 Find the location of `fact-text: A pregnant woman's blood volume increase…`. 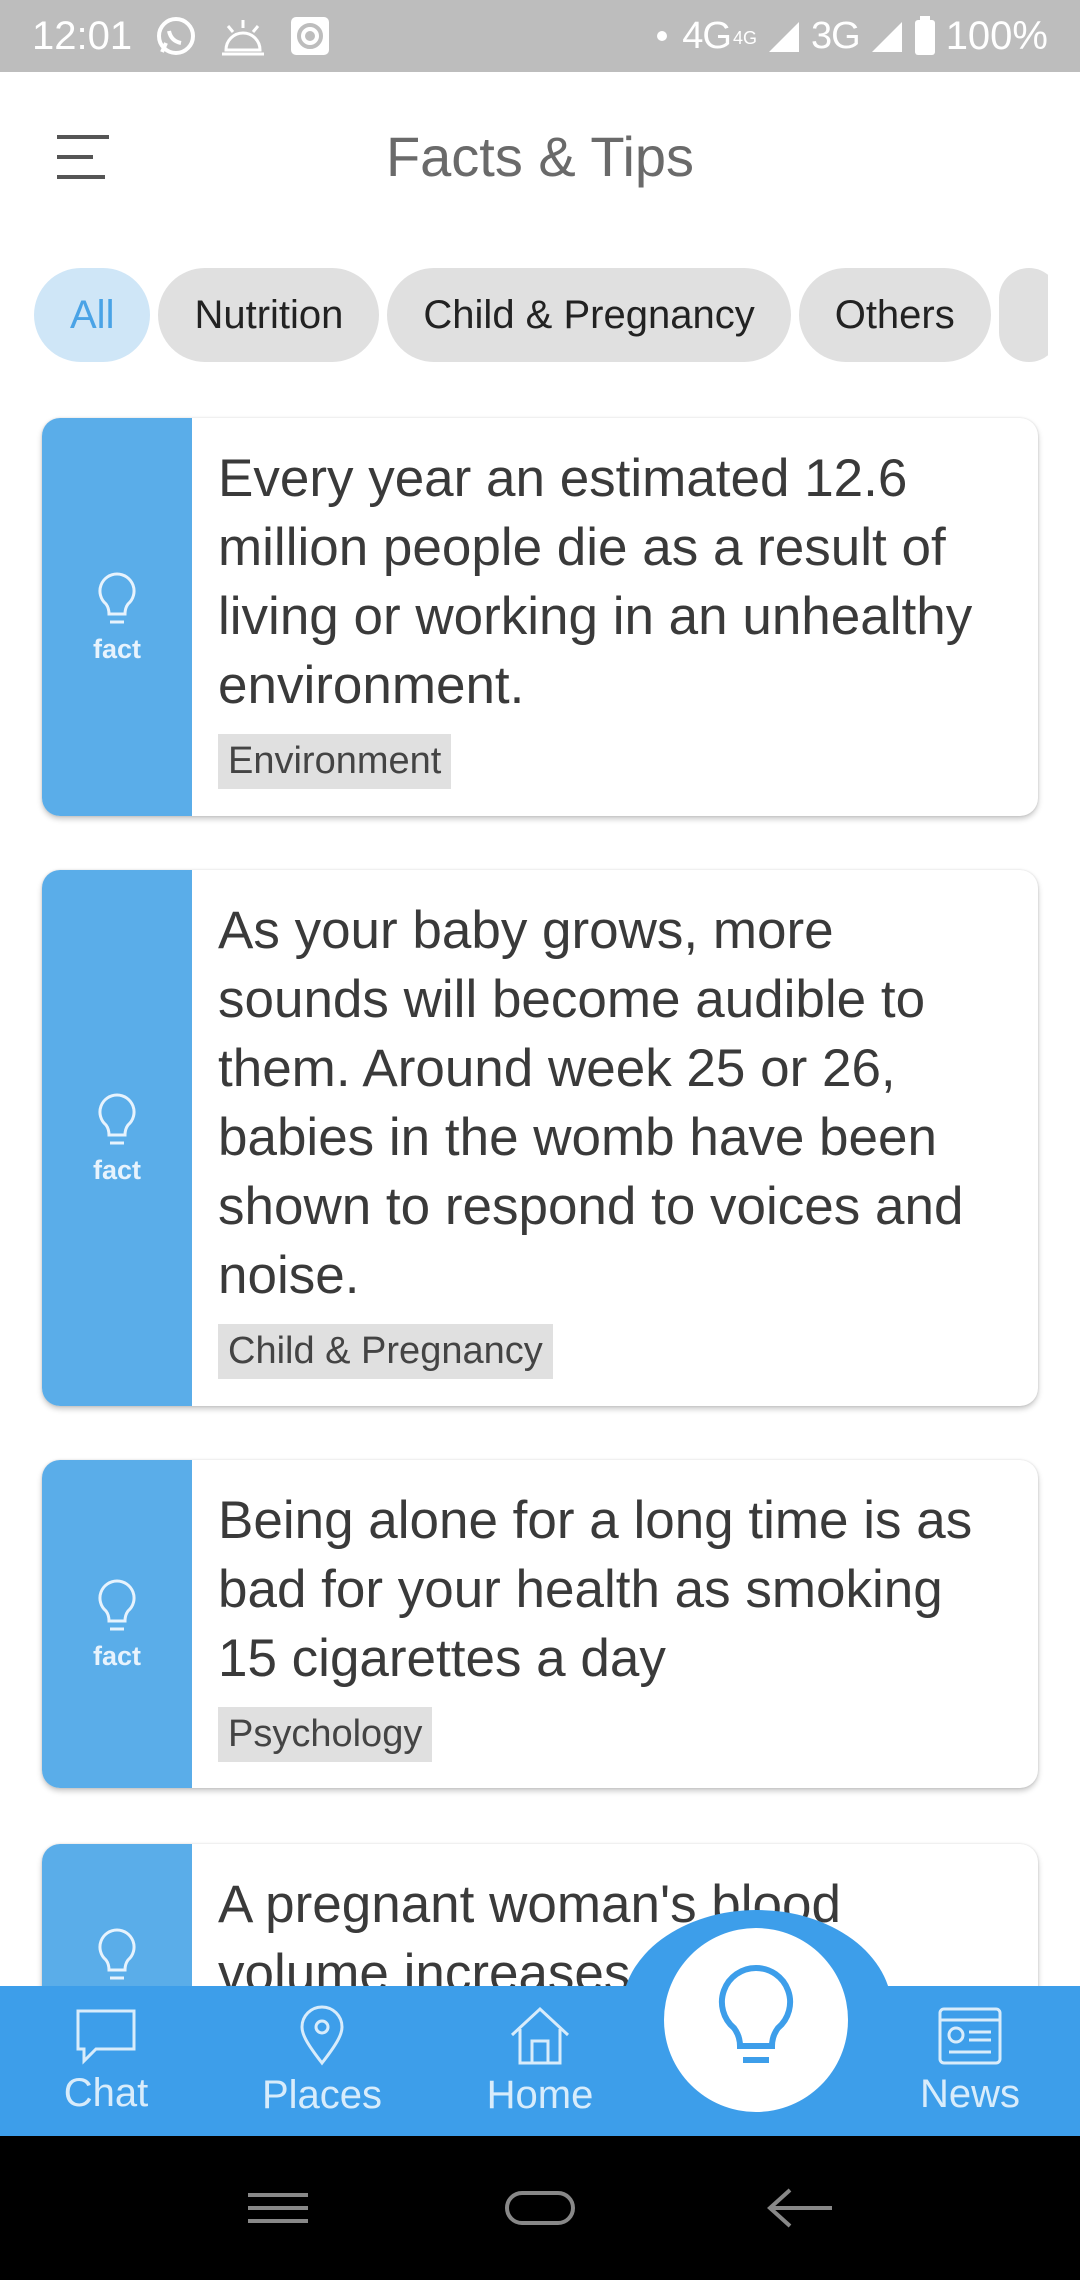

fact-text: A pregnant woman's blood volume increase… is located at coordinates (529, 1930).